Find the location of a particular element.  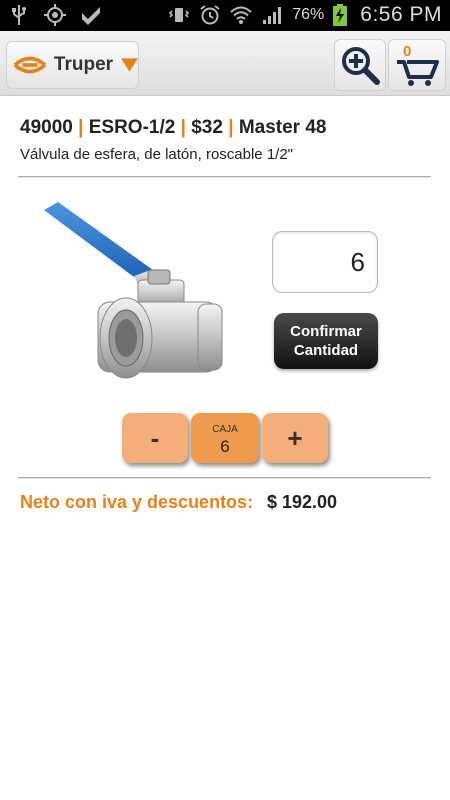

zoom-in-button is located at coordinates (360, 65).